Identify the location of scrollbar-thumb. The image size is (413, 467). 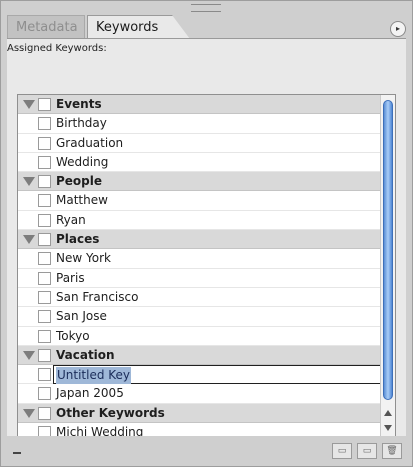
(388, 250).